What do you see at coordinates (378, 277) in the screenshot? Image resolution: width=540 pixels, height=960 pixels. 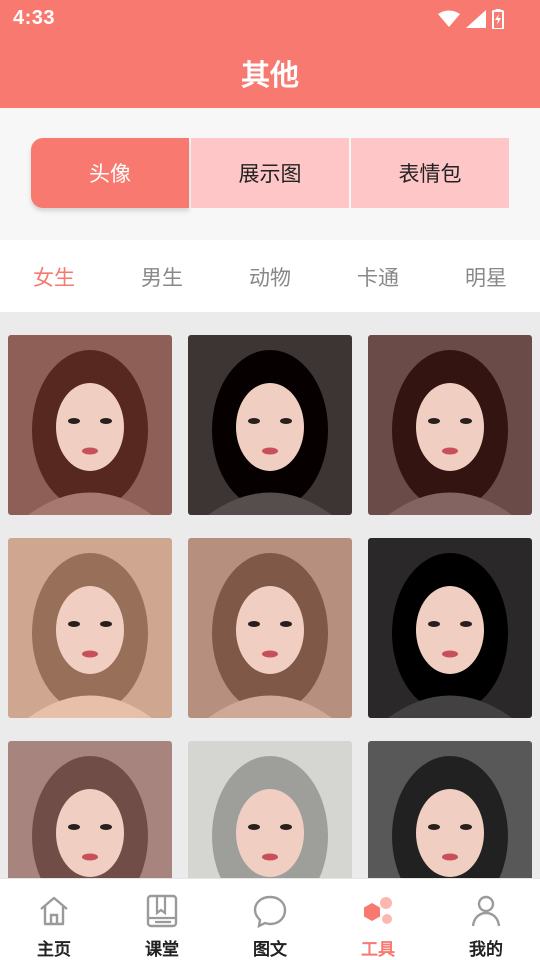 I see `category-tab-cartoon: 卡通` at bounding box center [378, 277].